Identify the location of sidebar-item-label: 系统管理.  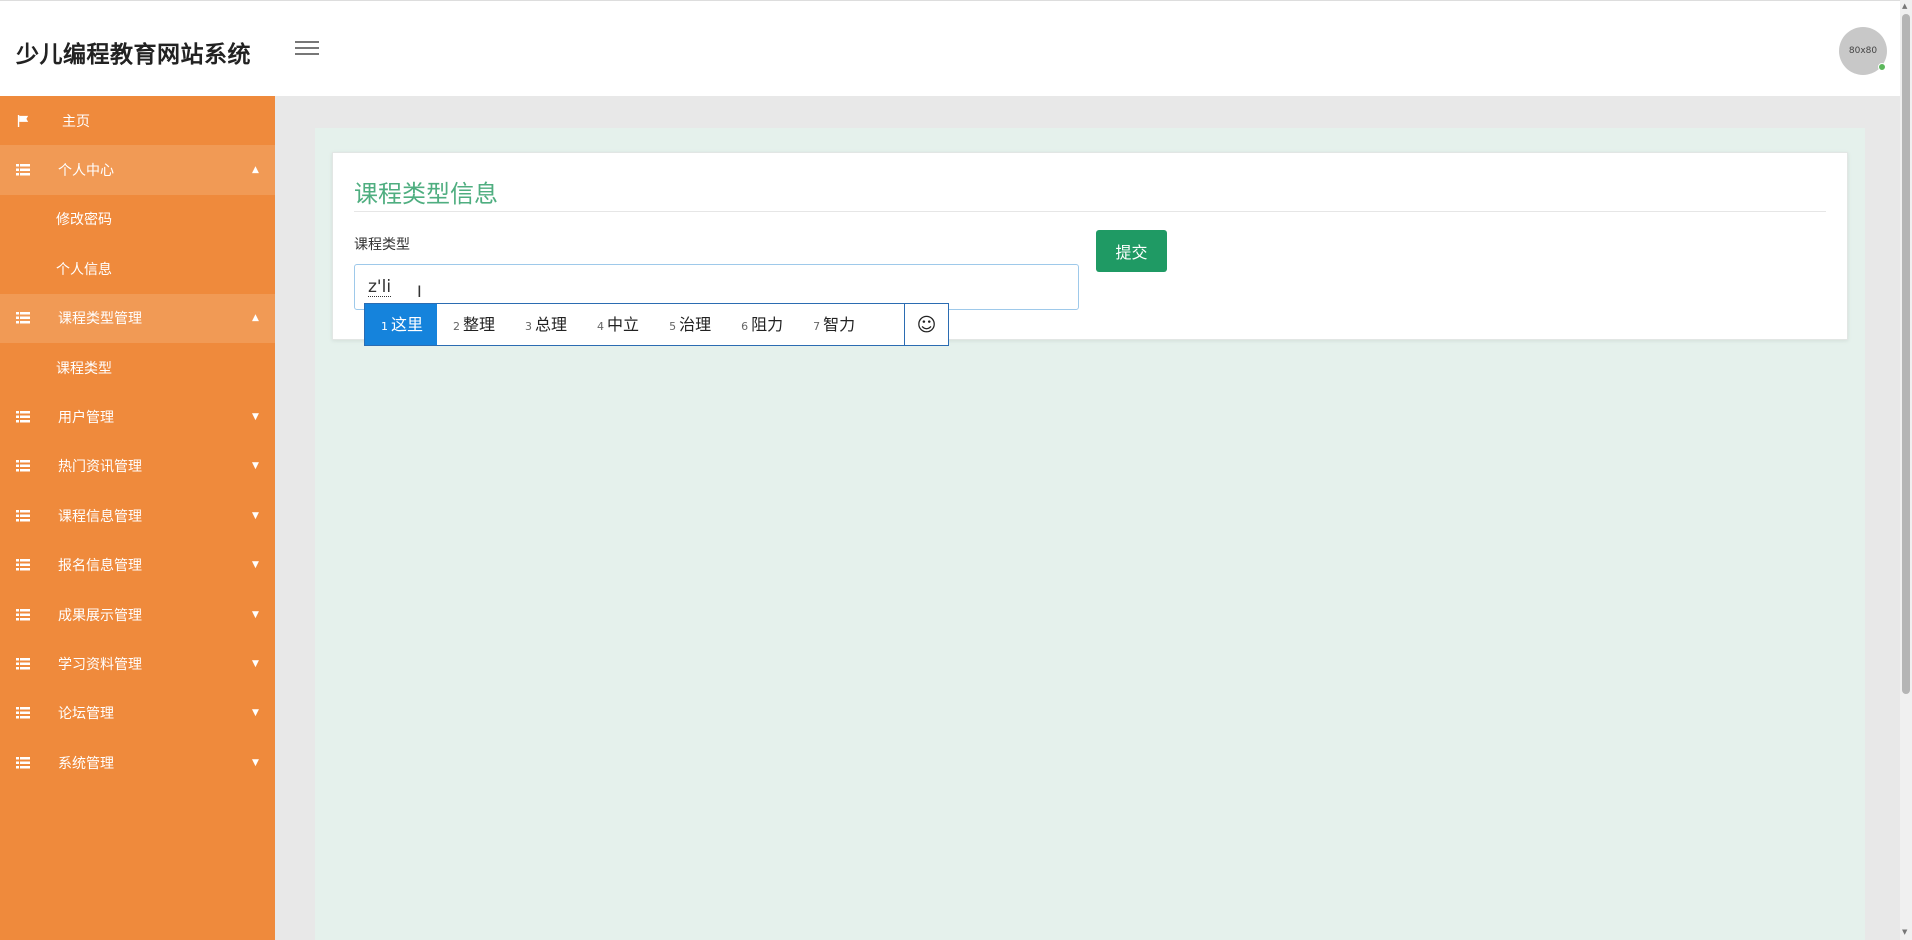
(86, 763).